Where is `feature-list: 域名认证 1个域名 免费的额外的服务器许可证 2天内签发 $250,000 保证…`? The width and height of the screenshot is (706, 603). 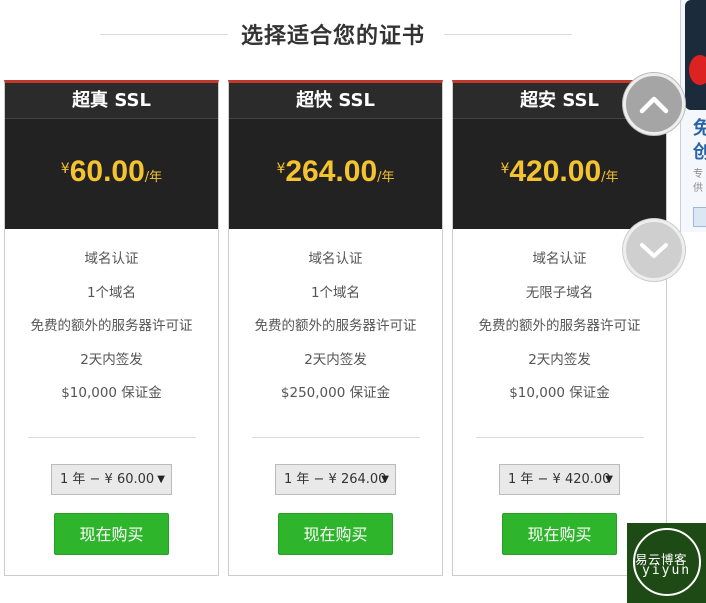 feature-list: 域名认证 1个域名 免费的额外的服务器许可证 2天内签发 $250,000 保证… is located at coordinates (335, 323).